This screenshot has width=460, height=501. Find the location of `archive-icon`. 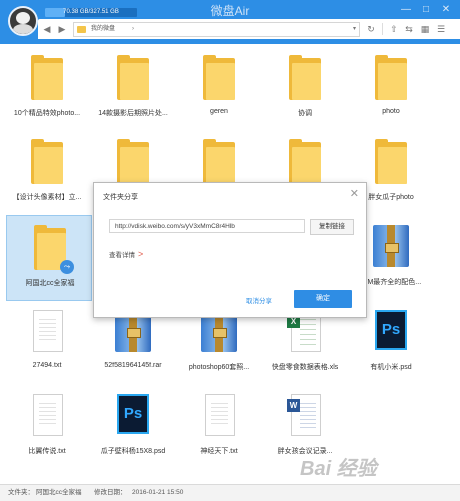

archive-icon is located at coordinates (391, 246).